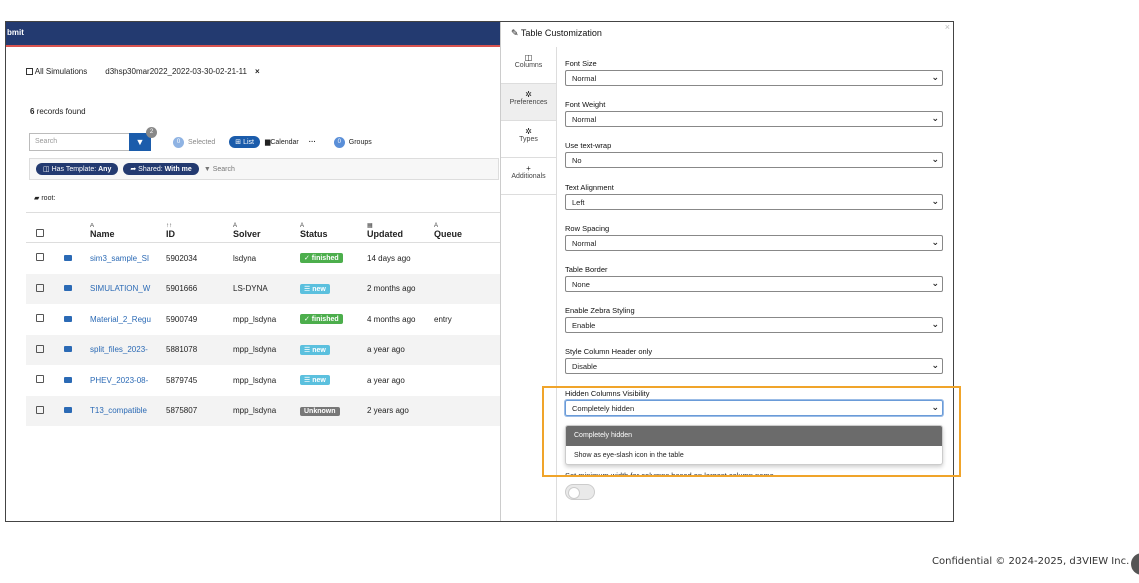  I want to click on help-button, so click(1135, 564).